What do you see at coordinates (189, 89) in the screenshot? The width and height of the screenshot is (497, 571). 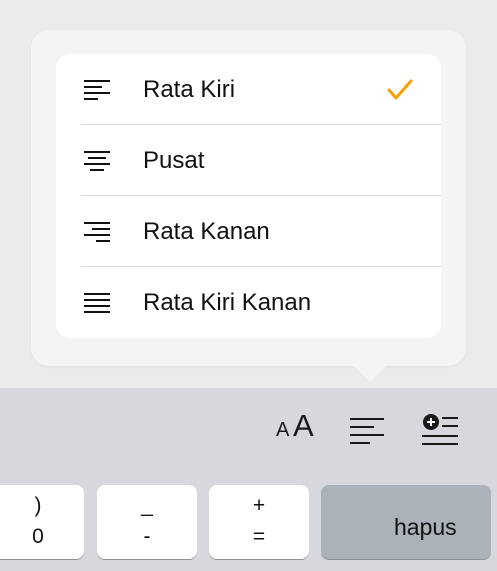 I see `menu-item-label: Rata Kiri` at bounding box center [189, 89].